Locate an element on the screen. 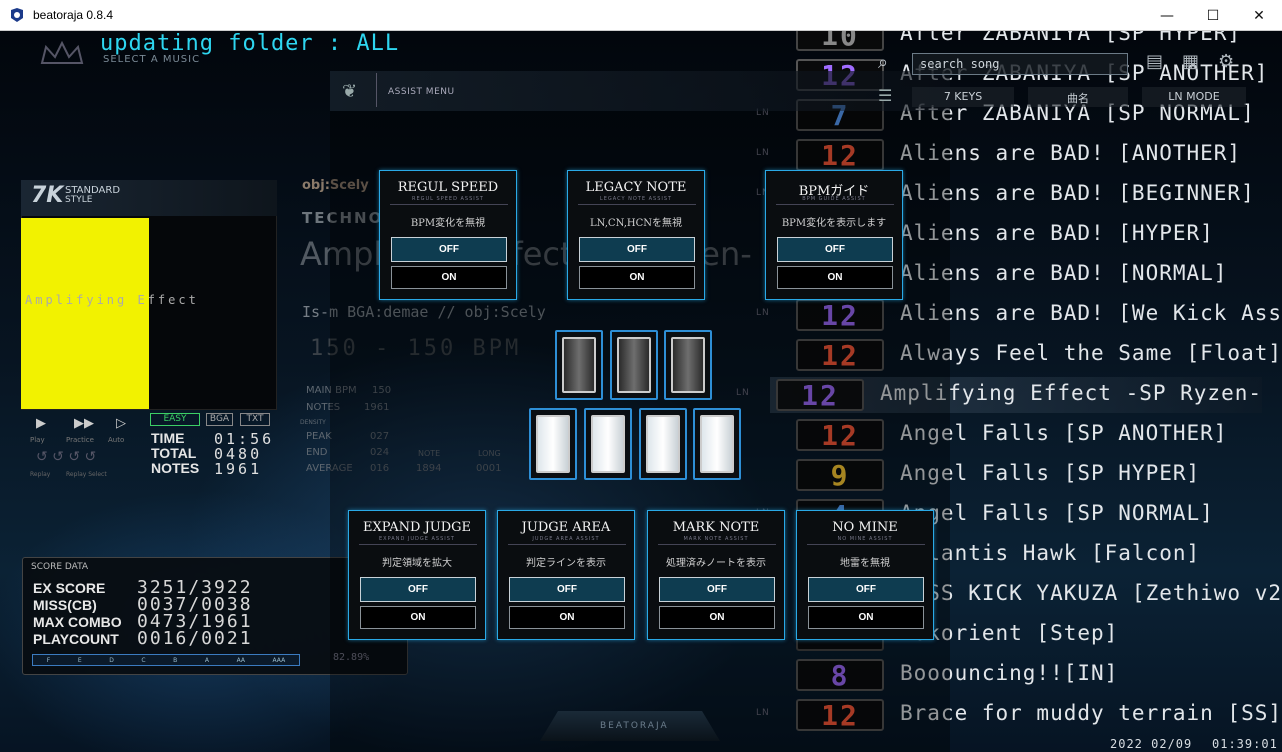 The width and height of the screenshot is (1282, 752). title-bar: beatoraja 0.8.4 — ☐ ✕ is located at coordinates (641, 15).